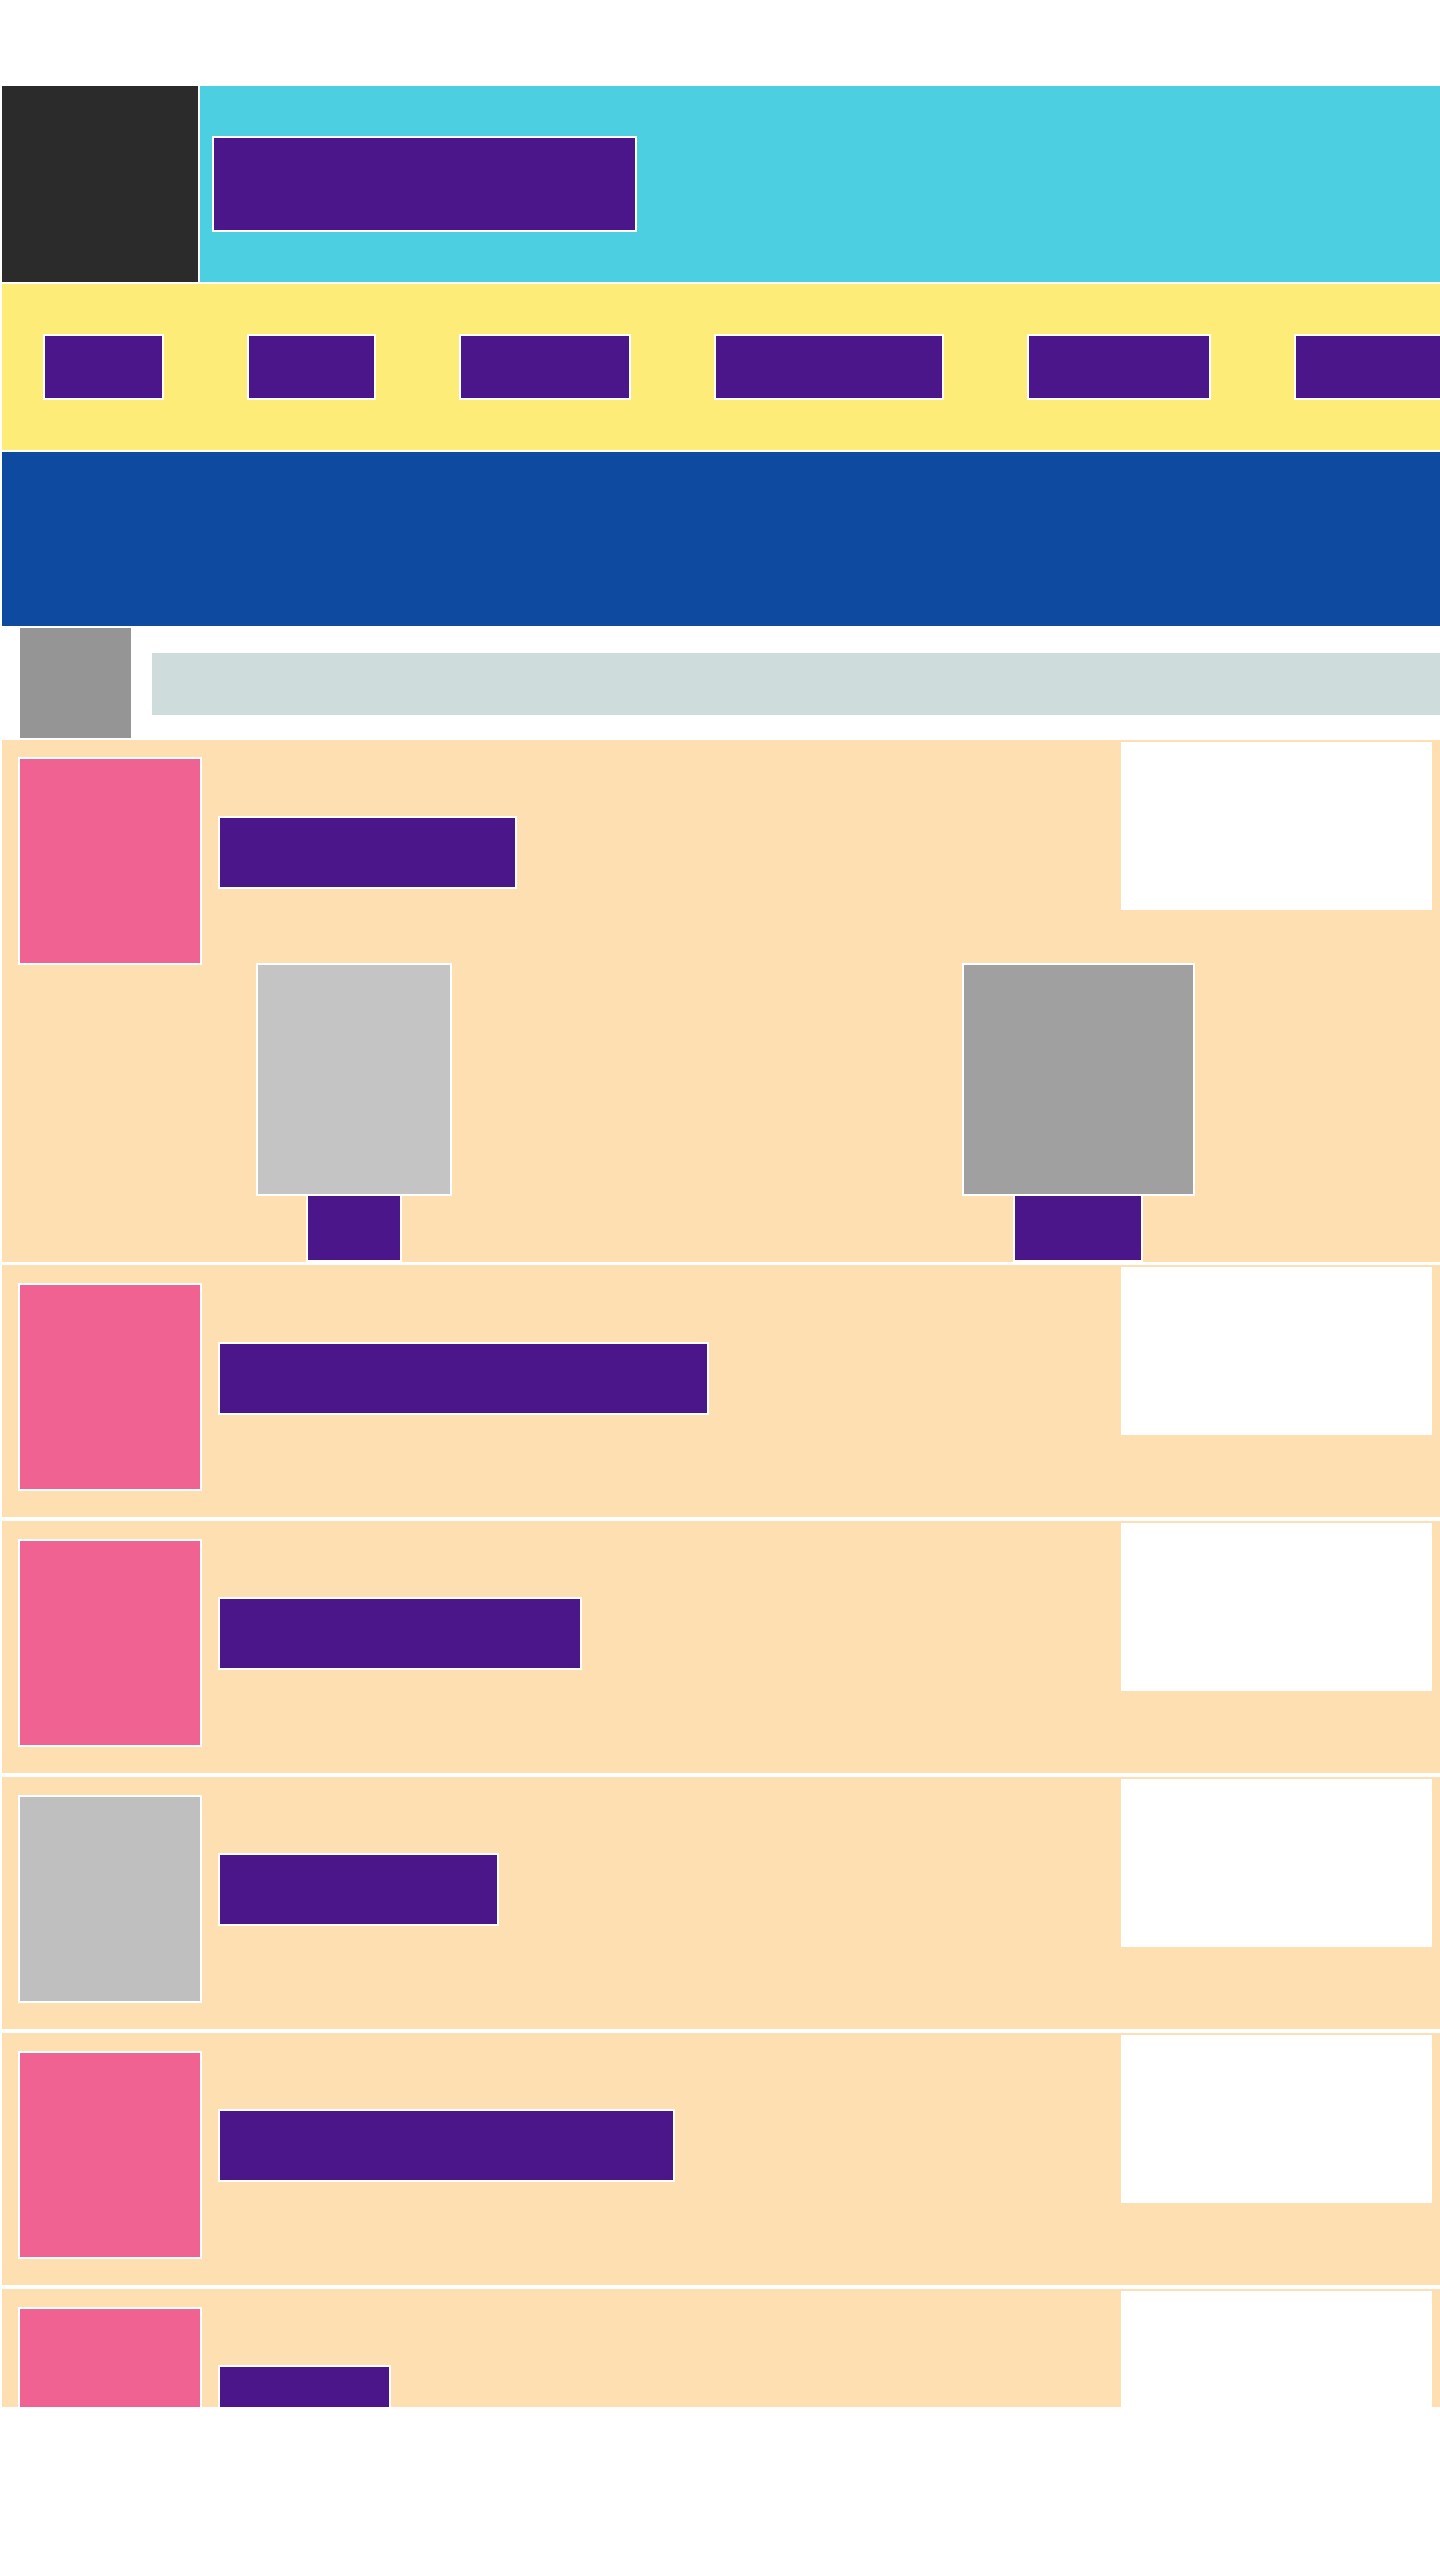  Describe the element at coordinates (720, 539) in the screenshot. I see `hero-banner` at that location.